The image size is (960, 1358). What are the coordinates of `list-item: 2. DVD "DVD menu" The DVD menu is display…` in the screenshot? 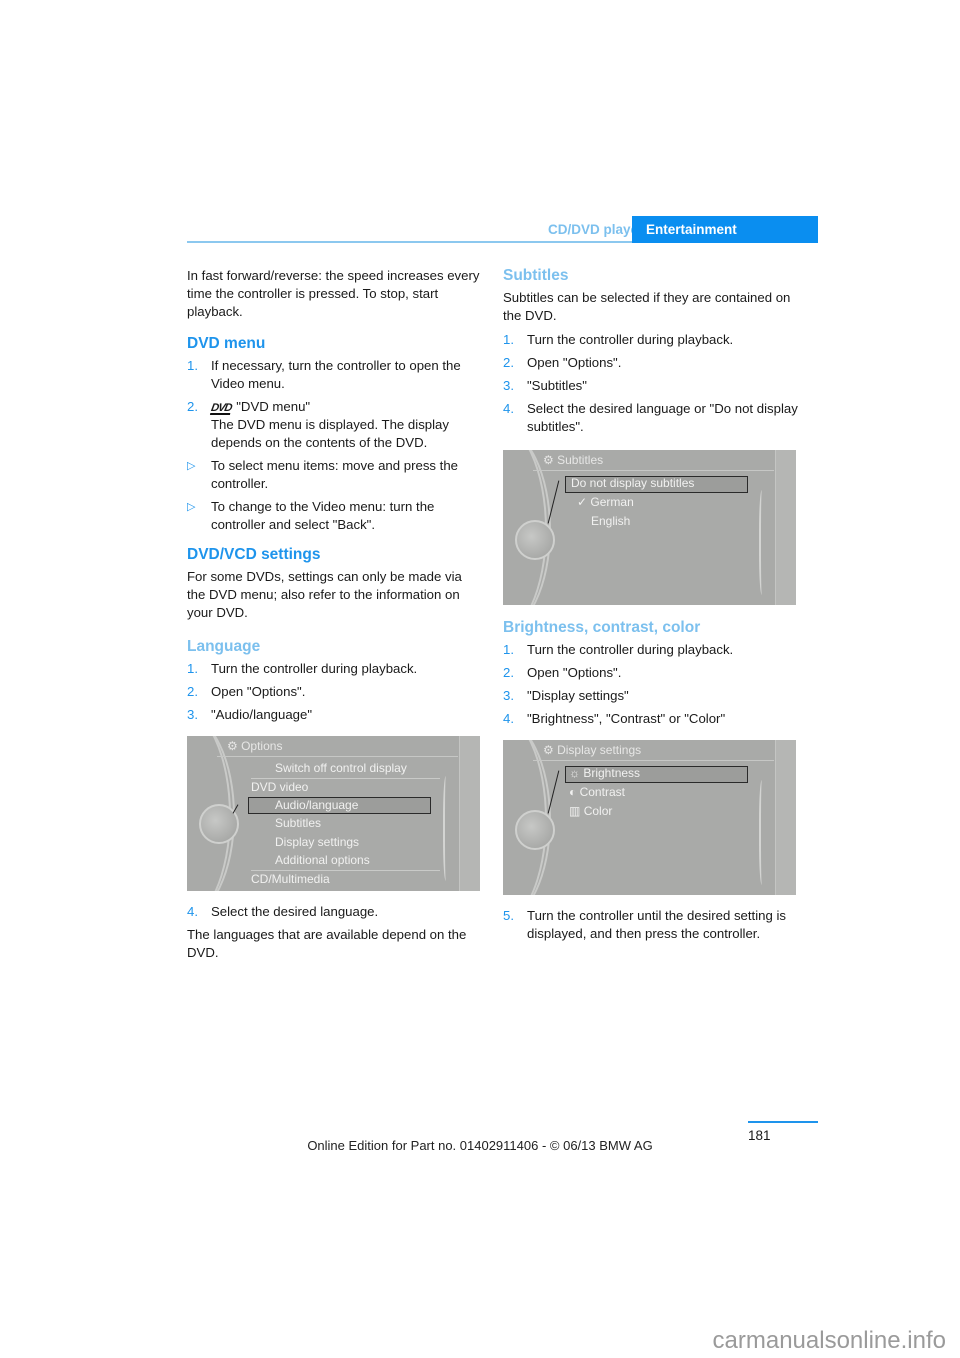 It's located at (334, 425).